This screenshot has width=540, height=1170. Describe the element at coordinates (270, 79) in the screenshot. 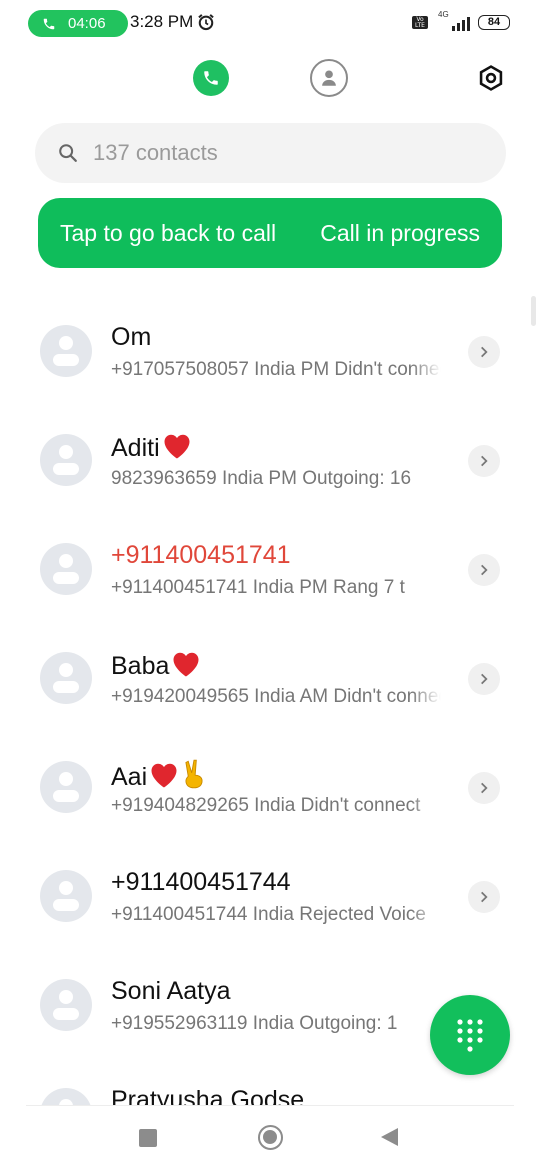

I see `top-tab-bar` at that location.